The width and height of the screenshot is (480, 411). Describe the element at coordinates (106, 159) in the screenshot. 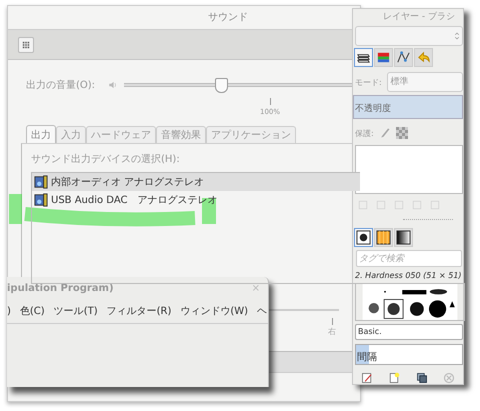

I see `section-label: サウンド出力デバイスの選択(H):` at that location.